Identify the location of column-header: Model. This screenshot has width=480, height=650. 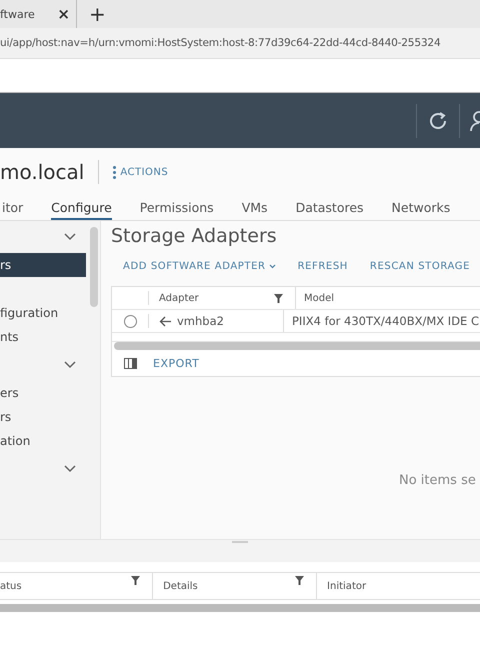
(319, 298).